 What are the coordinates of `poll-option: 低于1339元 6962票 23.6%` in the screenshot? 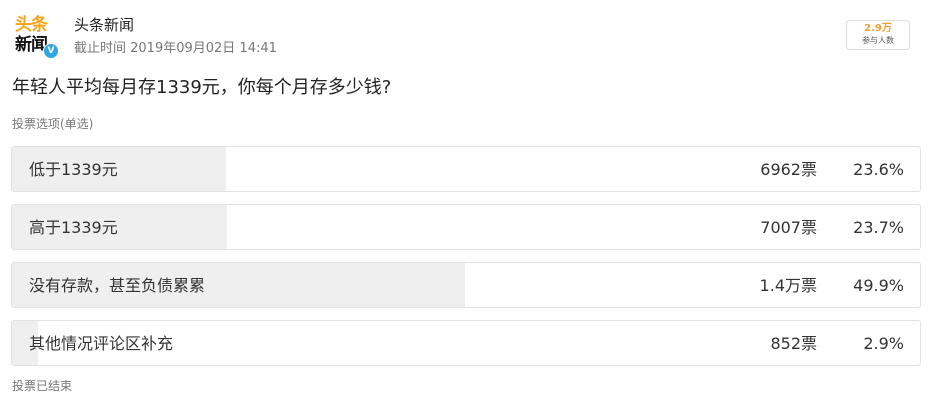 It's located at (466, 169).